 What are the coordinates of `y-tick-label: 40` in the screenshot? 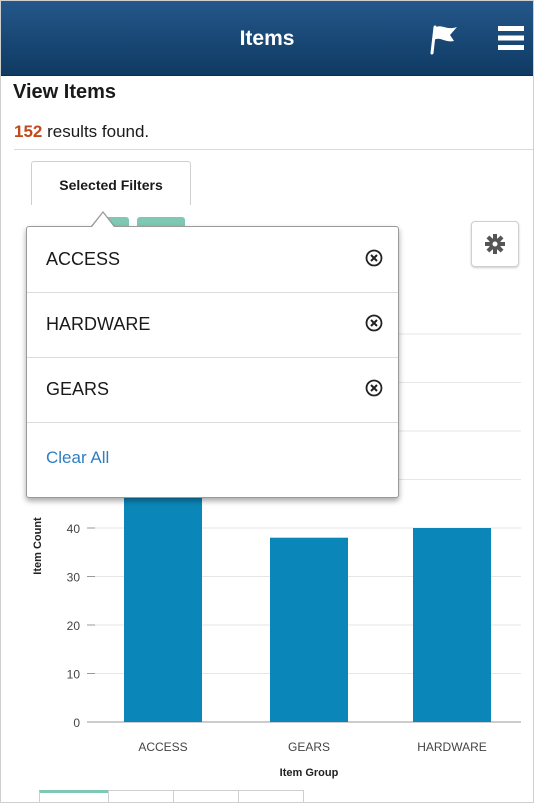 It's located at (74, 529).